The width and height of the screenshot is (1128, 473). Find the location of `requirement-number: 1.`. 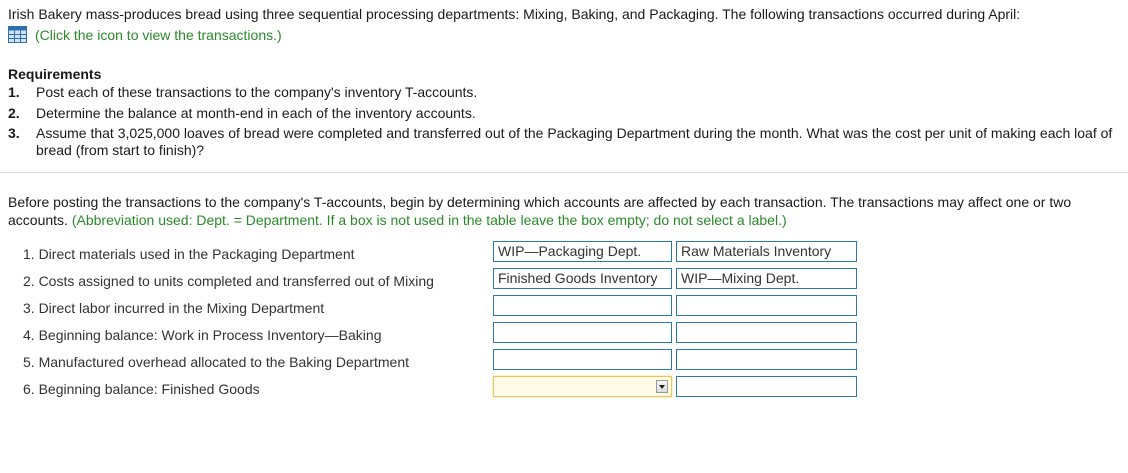

requirement-number: 1. is located at coordinates (14, 92).